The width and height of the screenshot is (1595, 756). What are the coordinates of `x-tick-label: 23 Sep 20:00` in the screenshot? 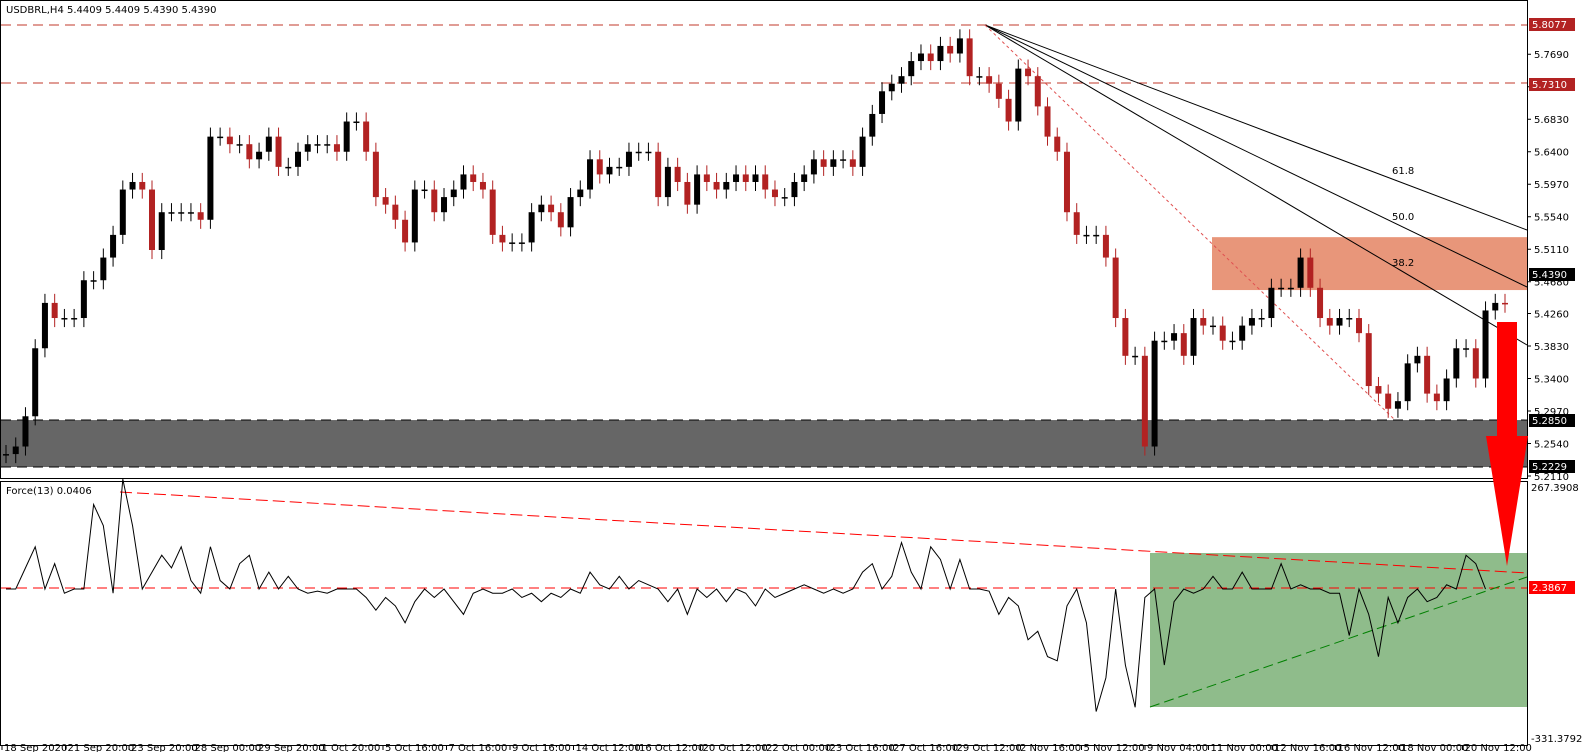 It's located at (164, 747).